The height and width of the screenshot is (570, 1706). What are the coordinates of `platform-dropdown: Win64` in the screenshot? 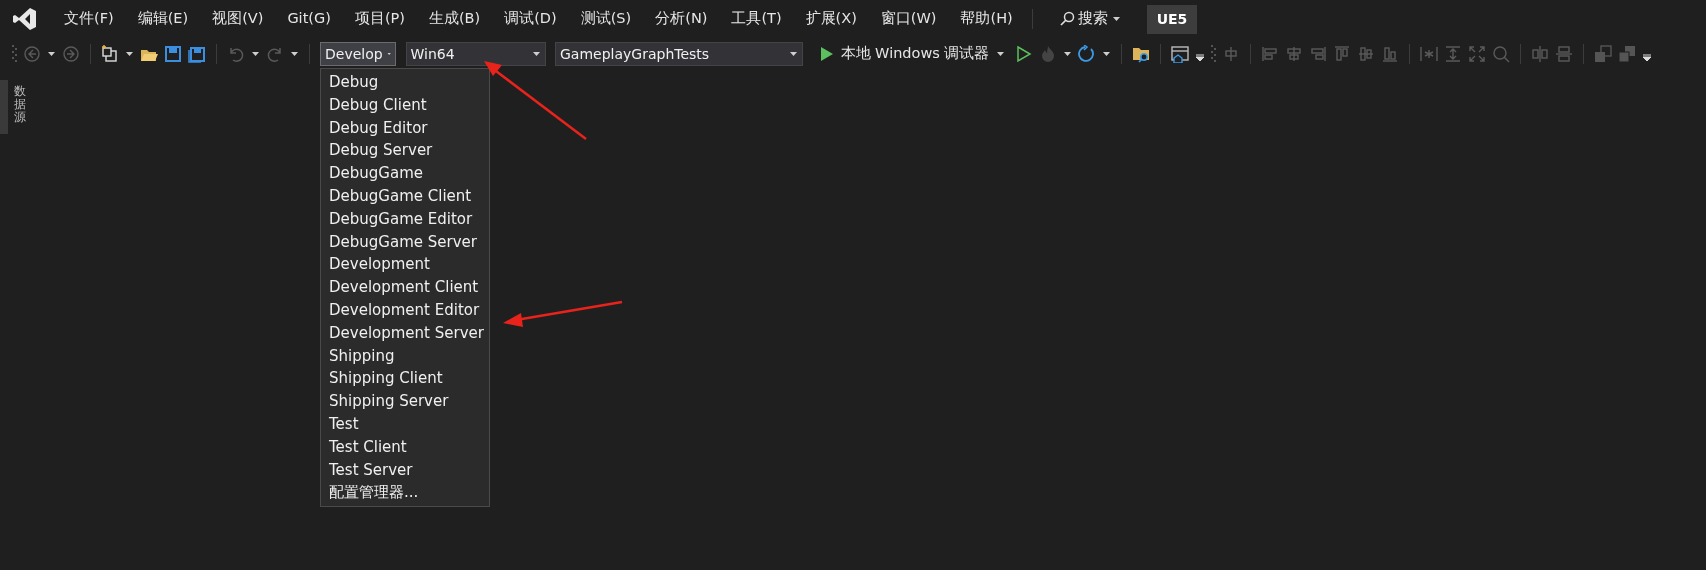 It's located at (475, 54).